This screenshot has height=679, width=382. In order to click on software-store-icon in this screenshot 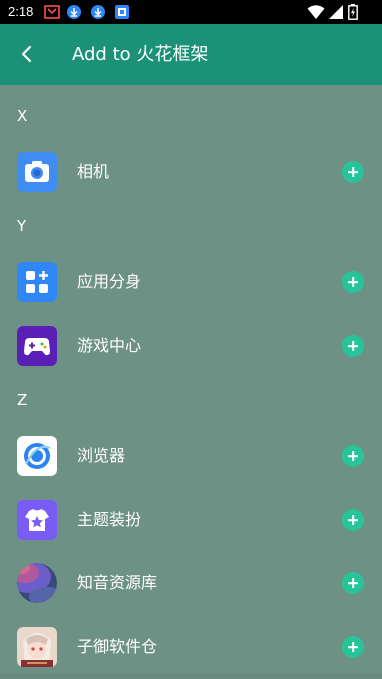, I will do `click(37, 647)`.